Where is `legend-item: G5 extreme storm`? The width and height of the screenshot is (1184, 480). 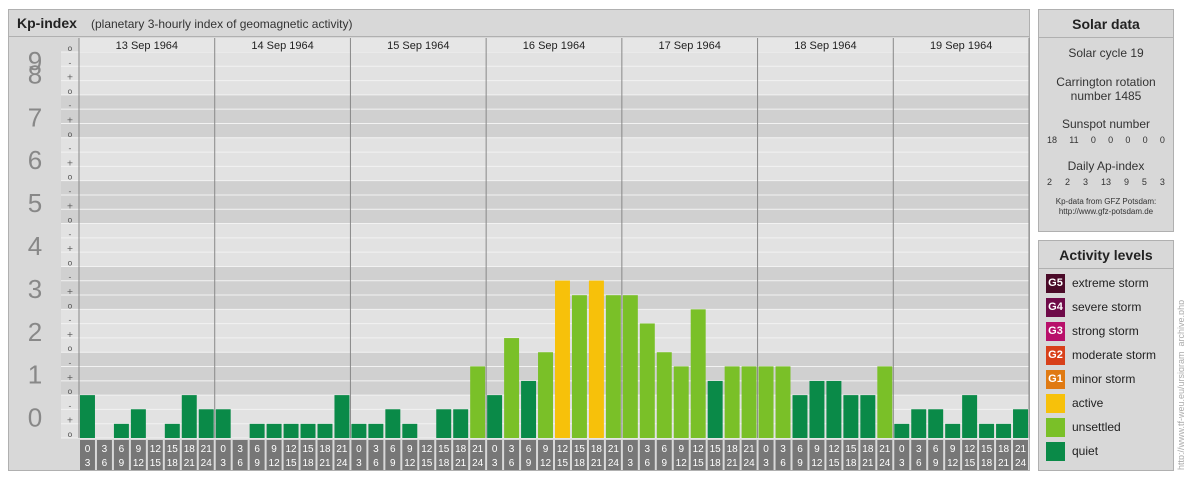
legend-item: G5 extreme storm is located at coordinates (1109, 283).